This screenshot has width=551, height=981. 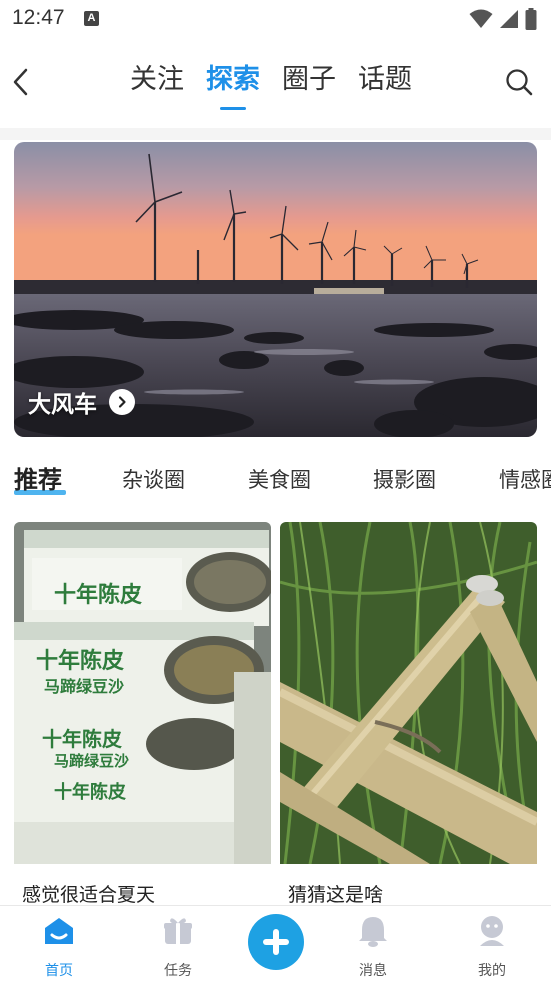 What do you see at coordinates (62, 405) in the screenshot?
I see `banner-title: 大风车` at bounding box center [62, 405].